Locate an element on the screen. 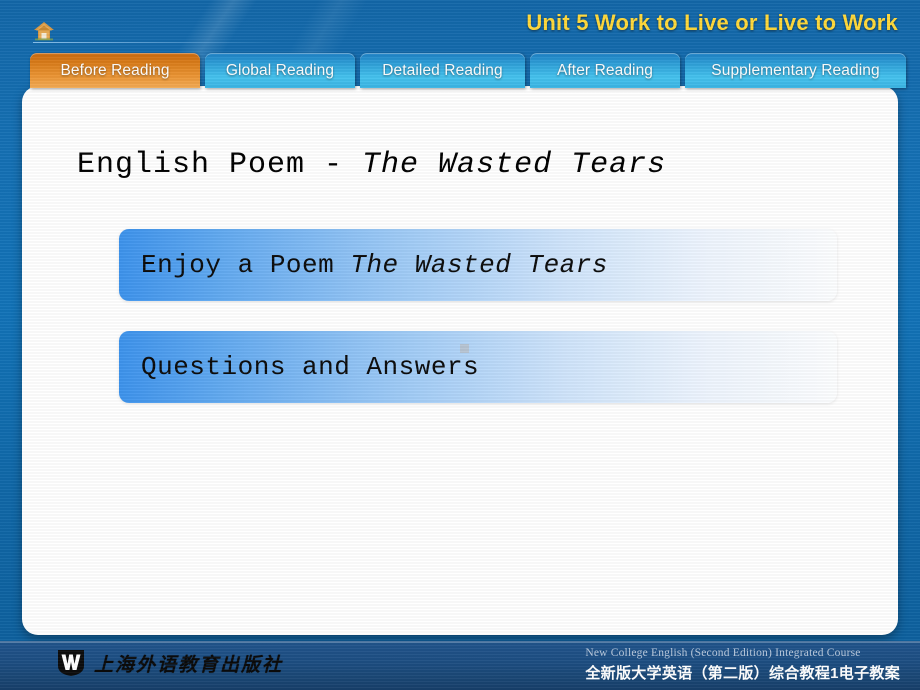  course-name-cn: 全新版大学英语（第二版）综合教程1电子教案 is located at coordinates (742, 673).